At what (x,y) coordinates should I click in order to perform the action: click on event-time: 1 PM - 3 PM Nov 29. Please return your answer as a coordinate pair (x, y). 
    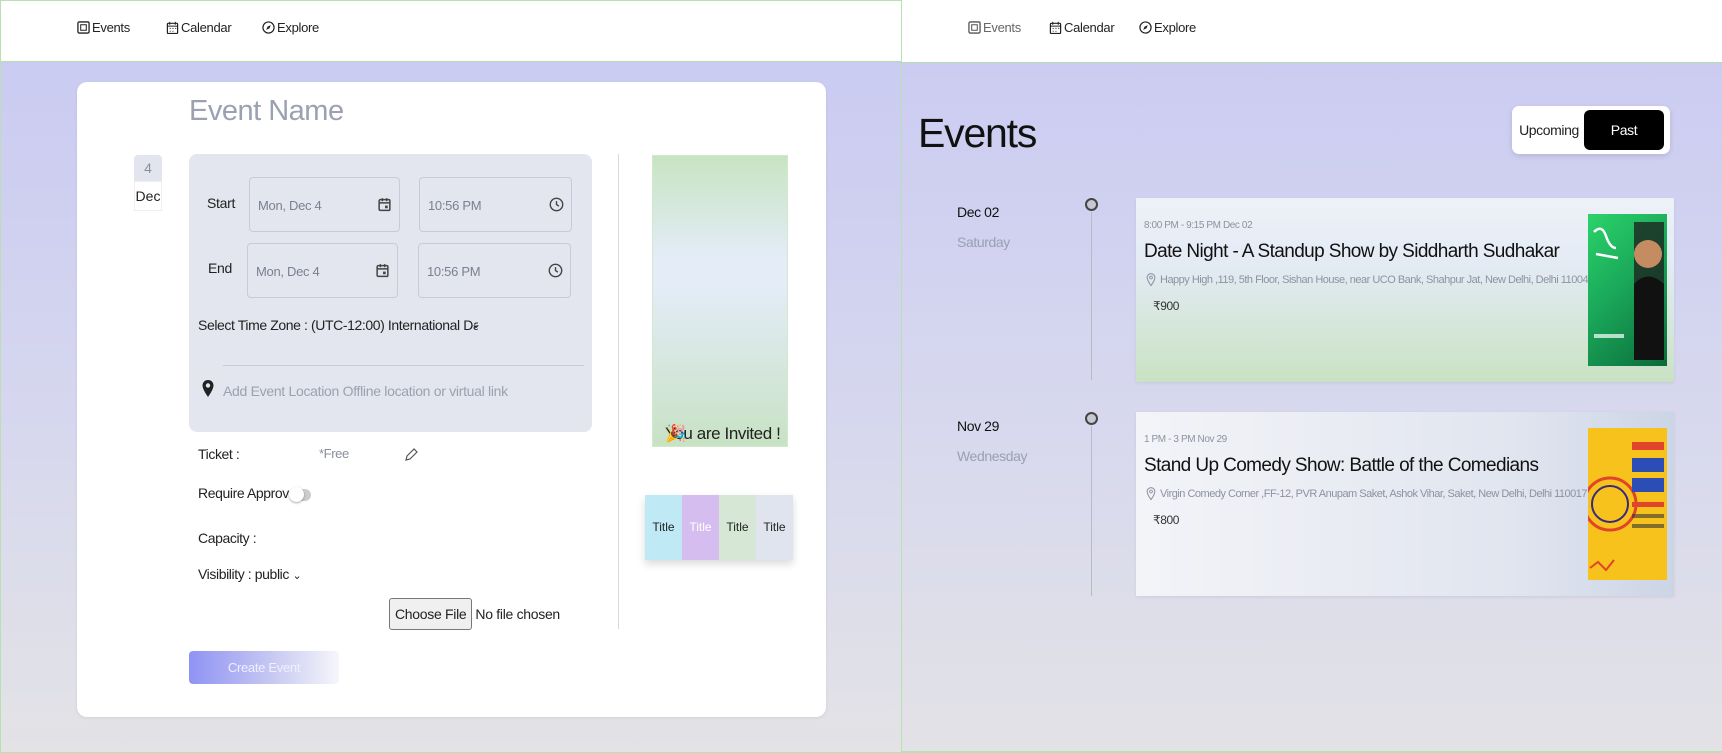
    Looking at the image, I should click on (1185, 439).